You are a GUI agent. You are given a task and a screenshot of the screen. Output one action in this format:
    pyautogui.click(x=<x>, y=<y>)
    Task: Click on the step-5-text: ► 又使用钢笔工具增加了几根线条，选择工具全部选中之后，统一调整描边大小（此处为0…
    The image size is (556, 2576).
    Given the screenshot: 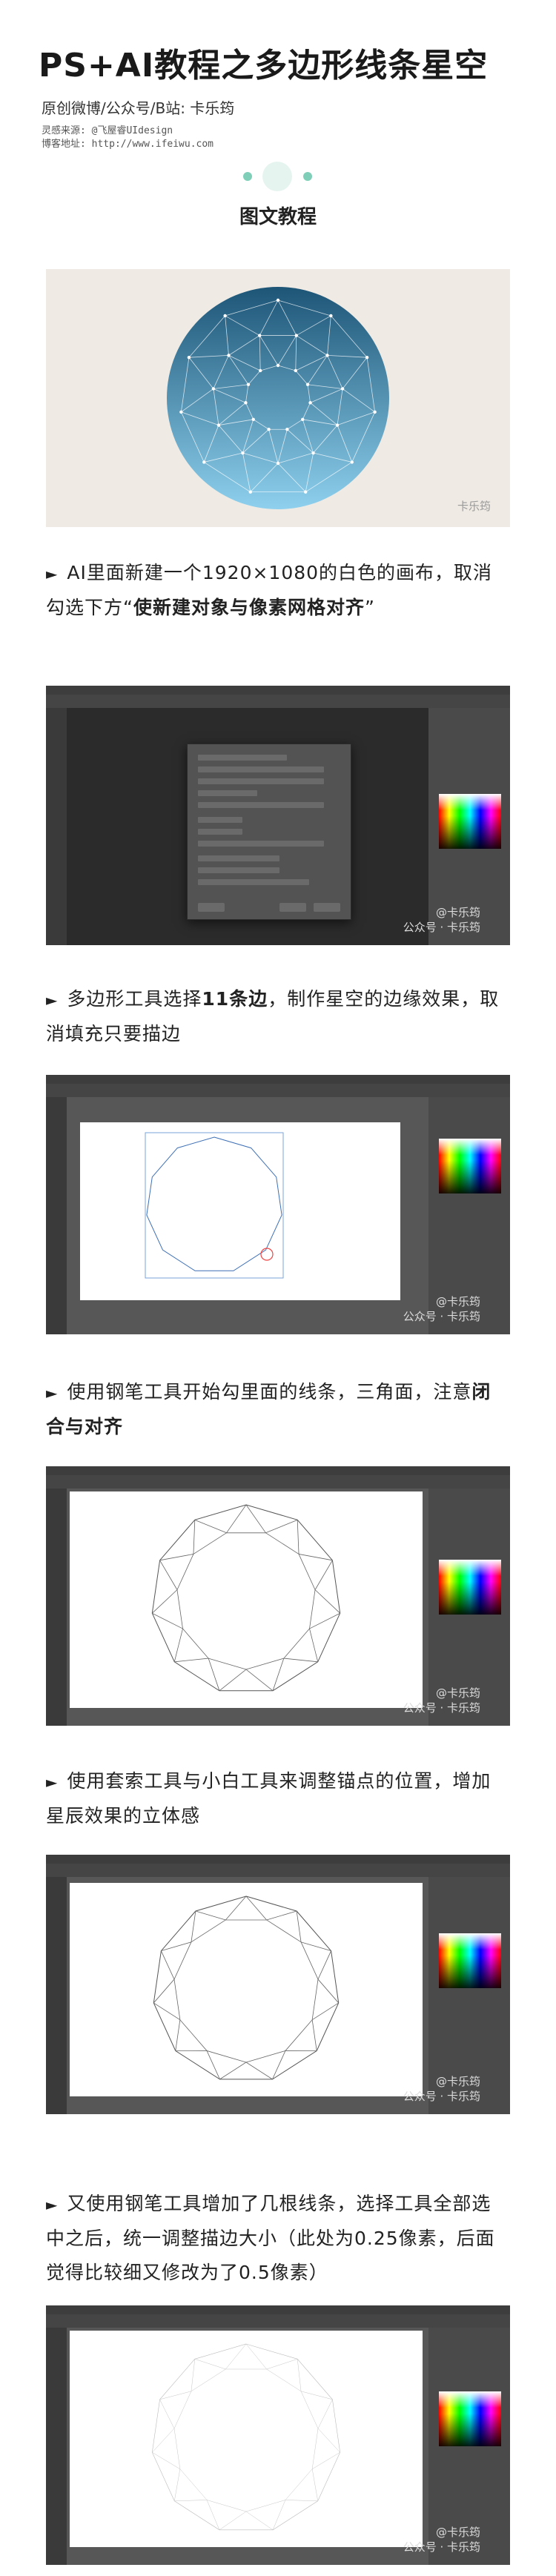 What is the action you would take?
    pyautogui.click(x=270, y=2238)
    